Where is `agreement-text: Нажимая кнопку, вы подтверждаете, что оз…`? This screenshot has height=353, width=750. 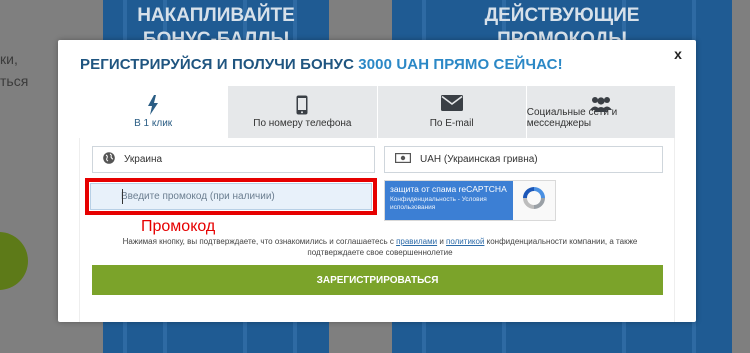 agreement-text: Нажимая кнопку, вы подтверждаете, что оз… is located at coordinates (380, 247).